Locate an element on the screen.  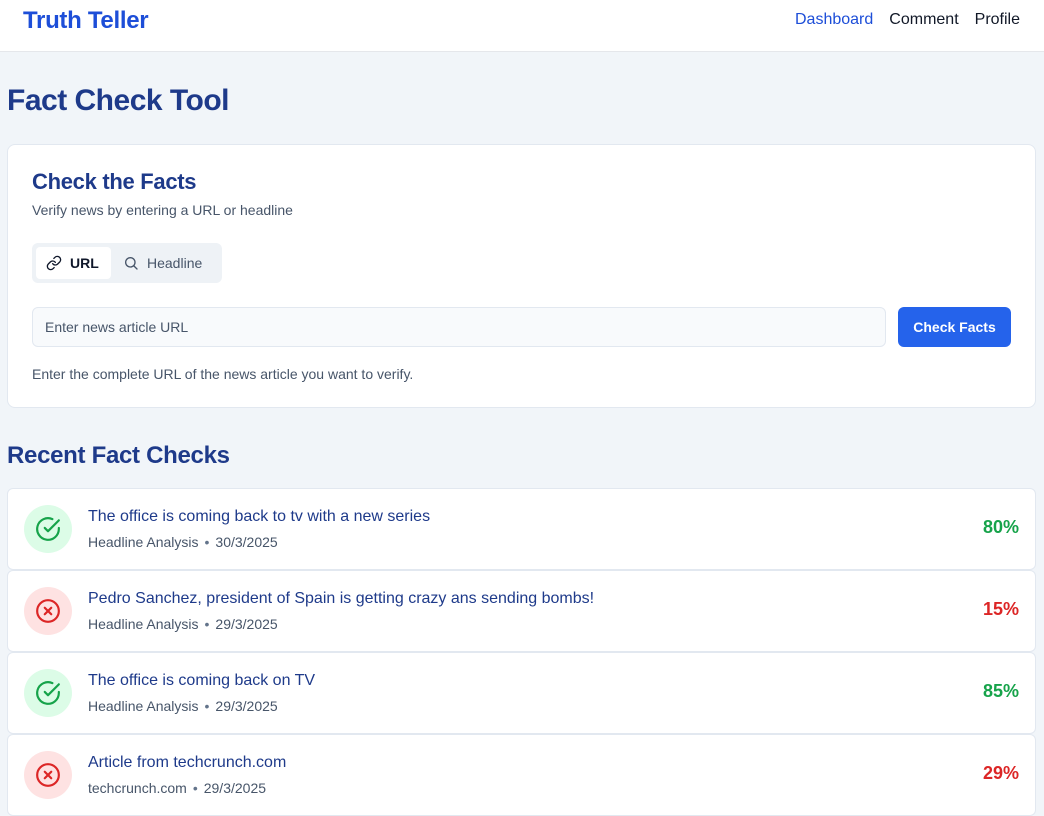
nav-links: Dashboard Comment Profile is located at coordinates (907, 20).